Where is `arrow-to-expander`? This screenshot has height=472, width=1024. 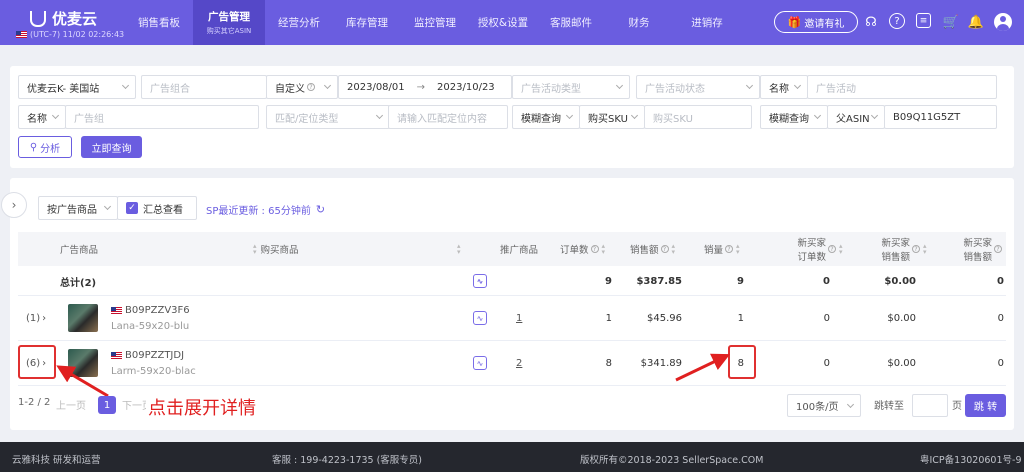
arrow-to-expander is located at coordinates (82, 381).